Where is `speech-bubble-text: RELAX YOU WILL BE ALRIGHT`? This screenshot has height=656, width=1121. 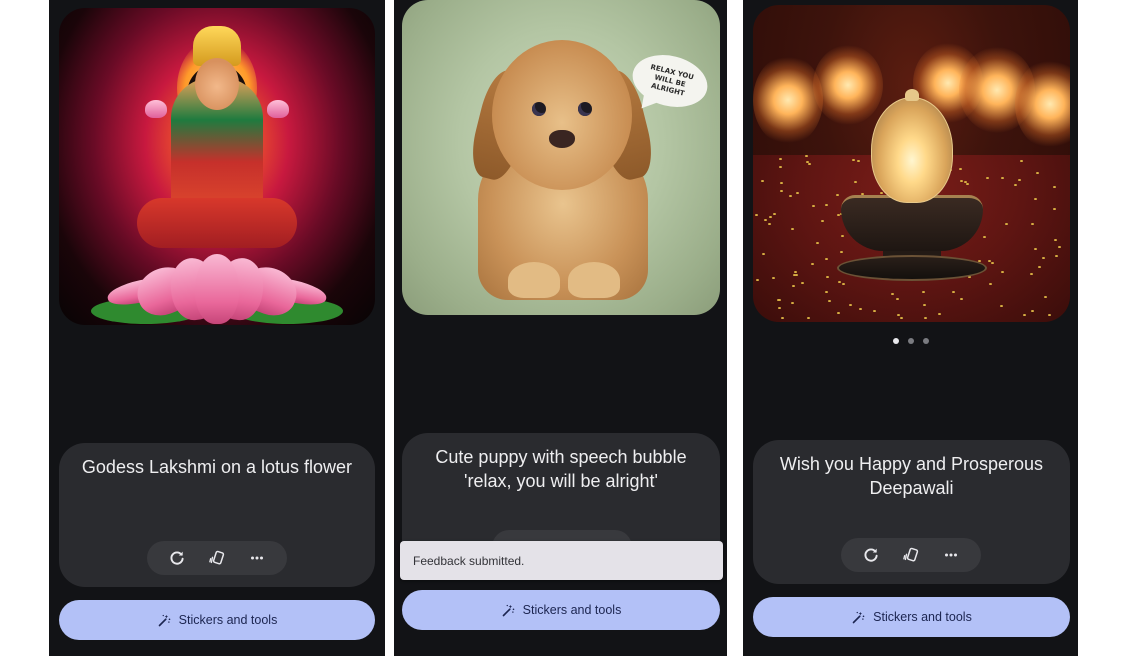
speech-bubble-text: RELAX YOU WILL BE ALRIGHT is located at coordinates (672, 80).